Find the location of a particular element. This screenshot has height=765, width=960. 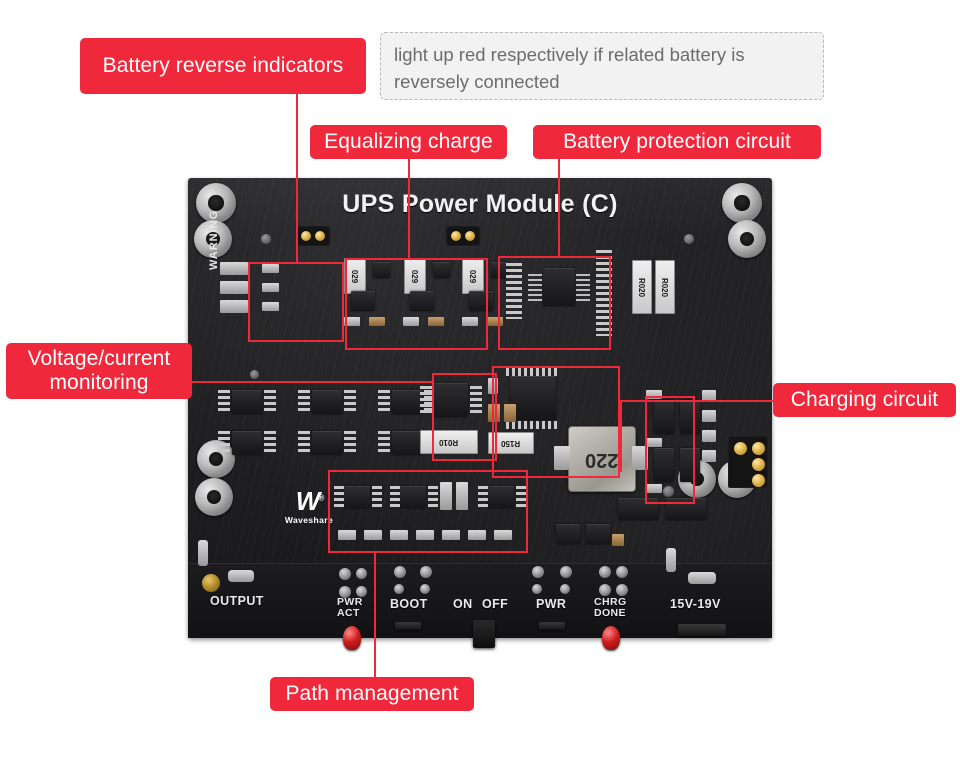

pwr-button is located at coordinates (552, 626).